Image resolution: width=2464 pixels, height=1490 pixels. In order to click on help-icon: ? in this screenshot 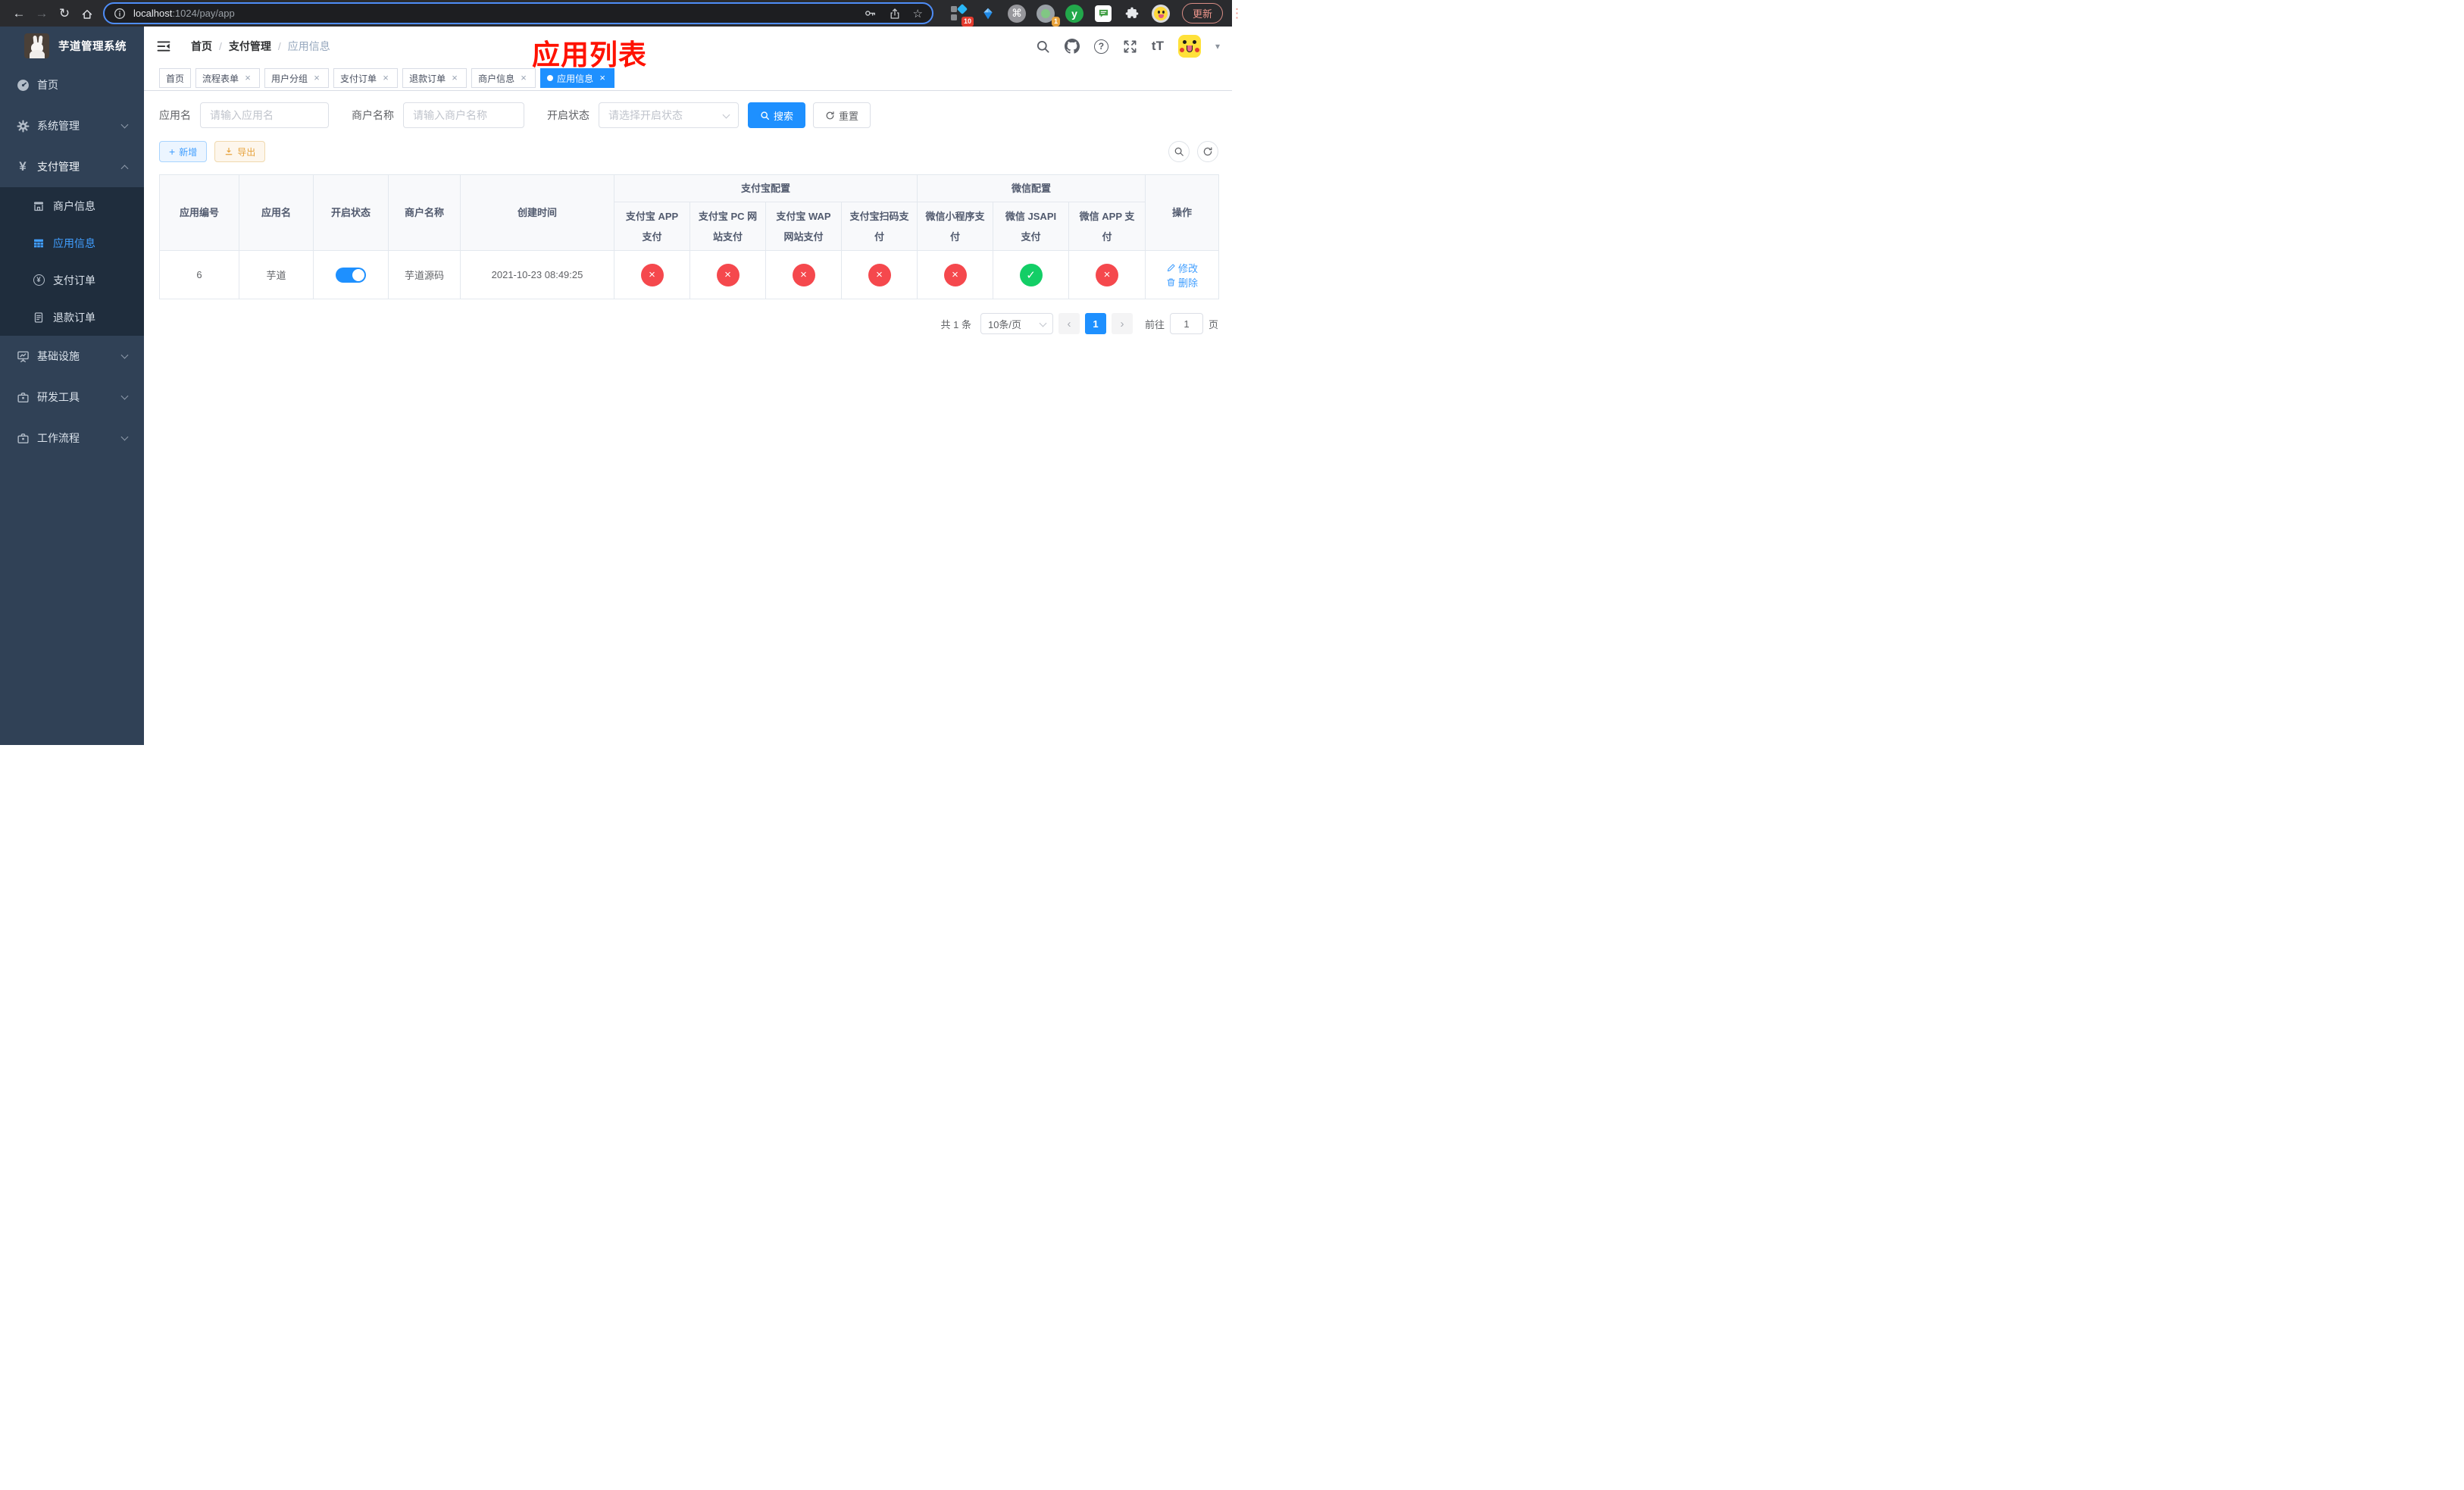, I will do `click(1100, 46)`.